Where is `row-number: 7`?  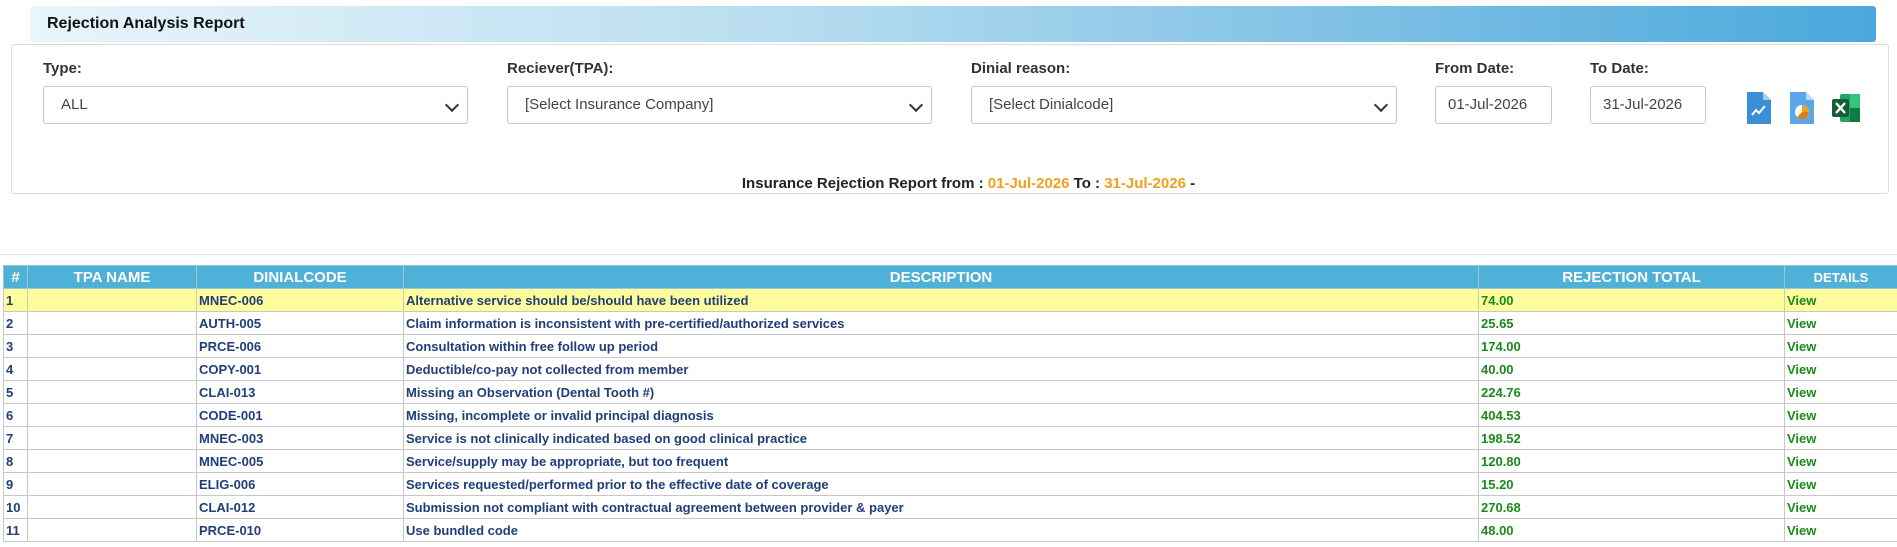
row-number: 7 is located at coordinates (15, 438).